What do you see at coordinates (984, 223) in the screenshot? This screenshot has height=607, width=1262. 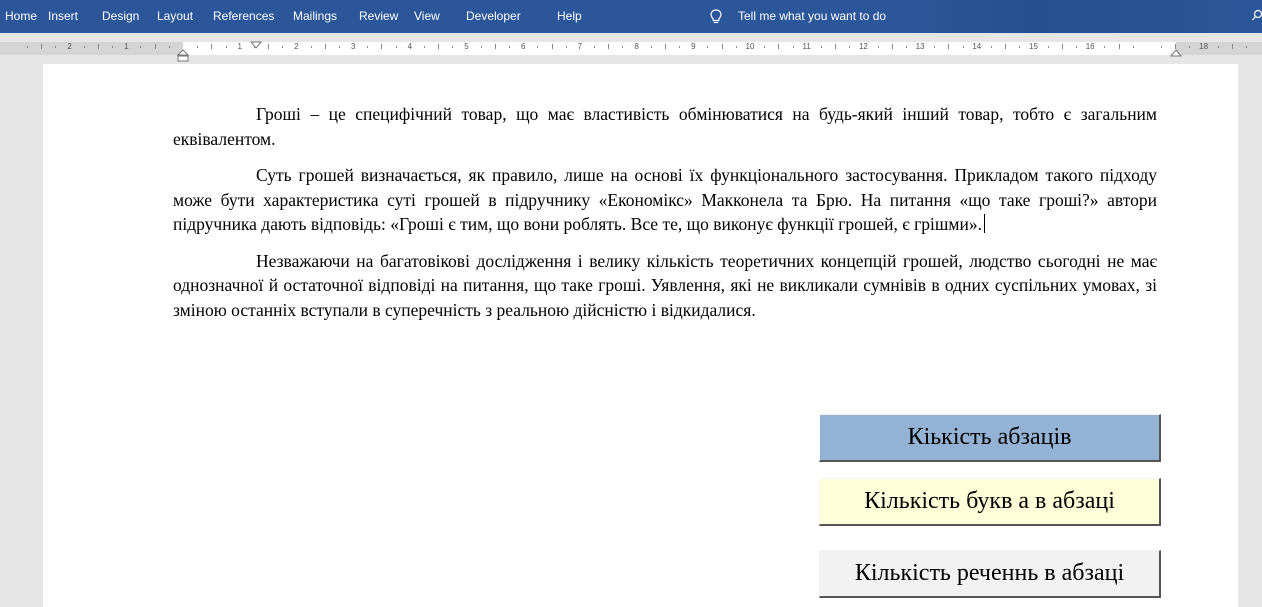 I see `text-cursor` at bounding box center [984, 223].